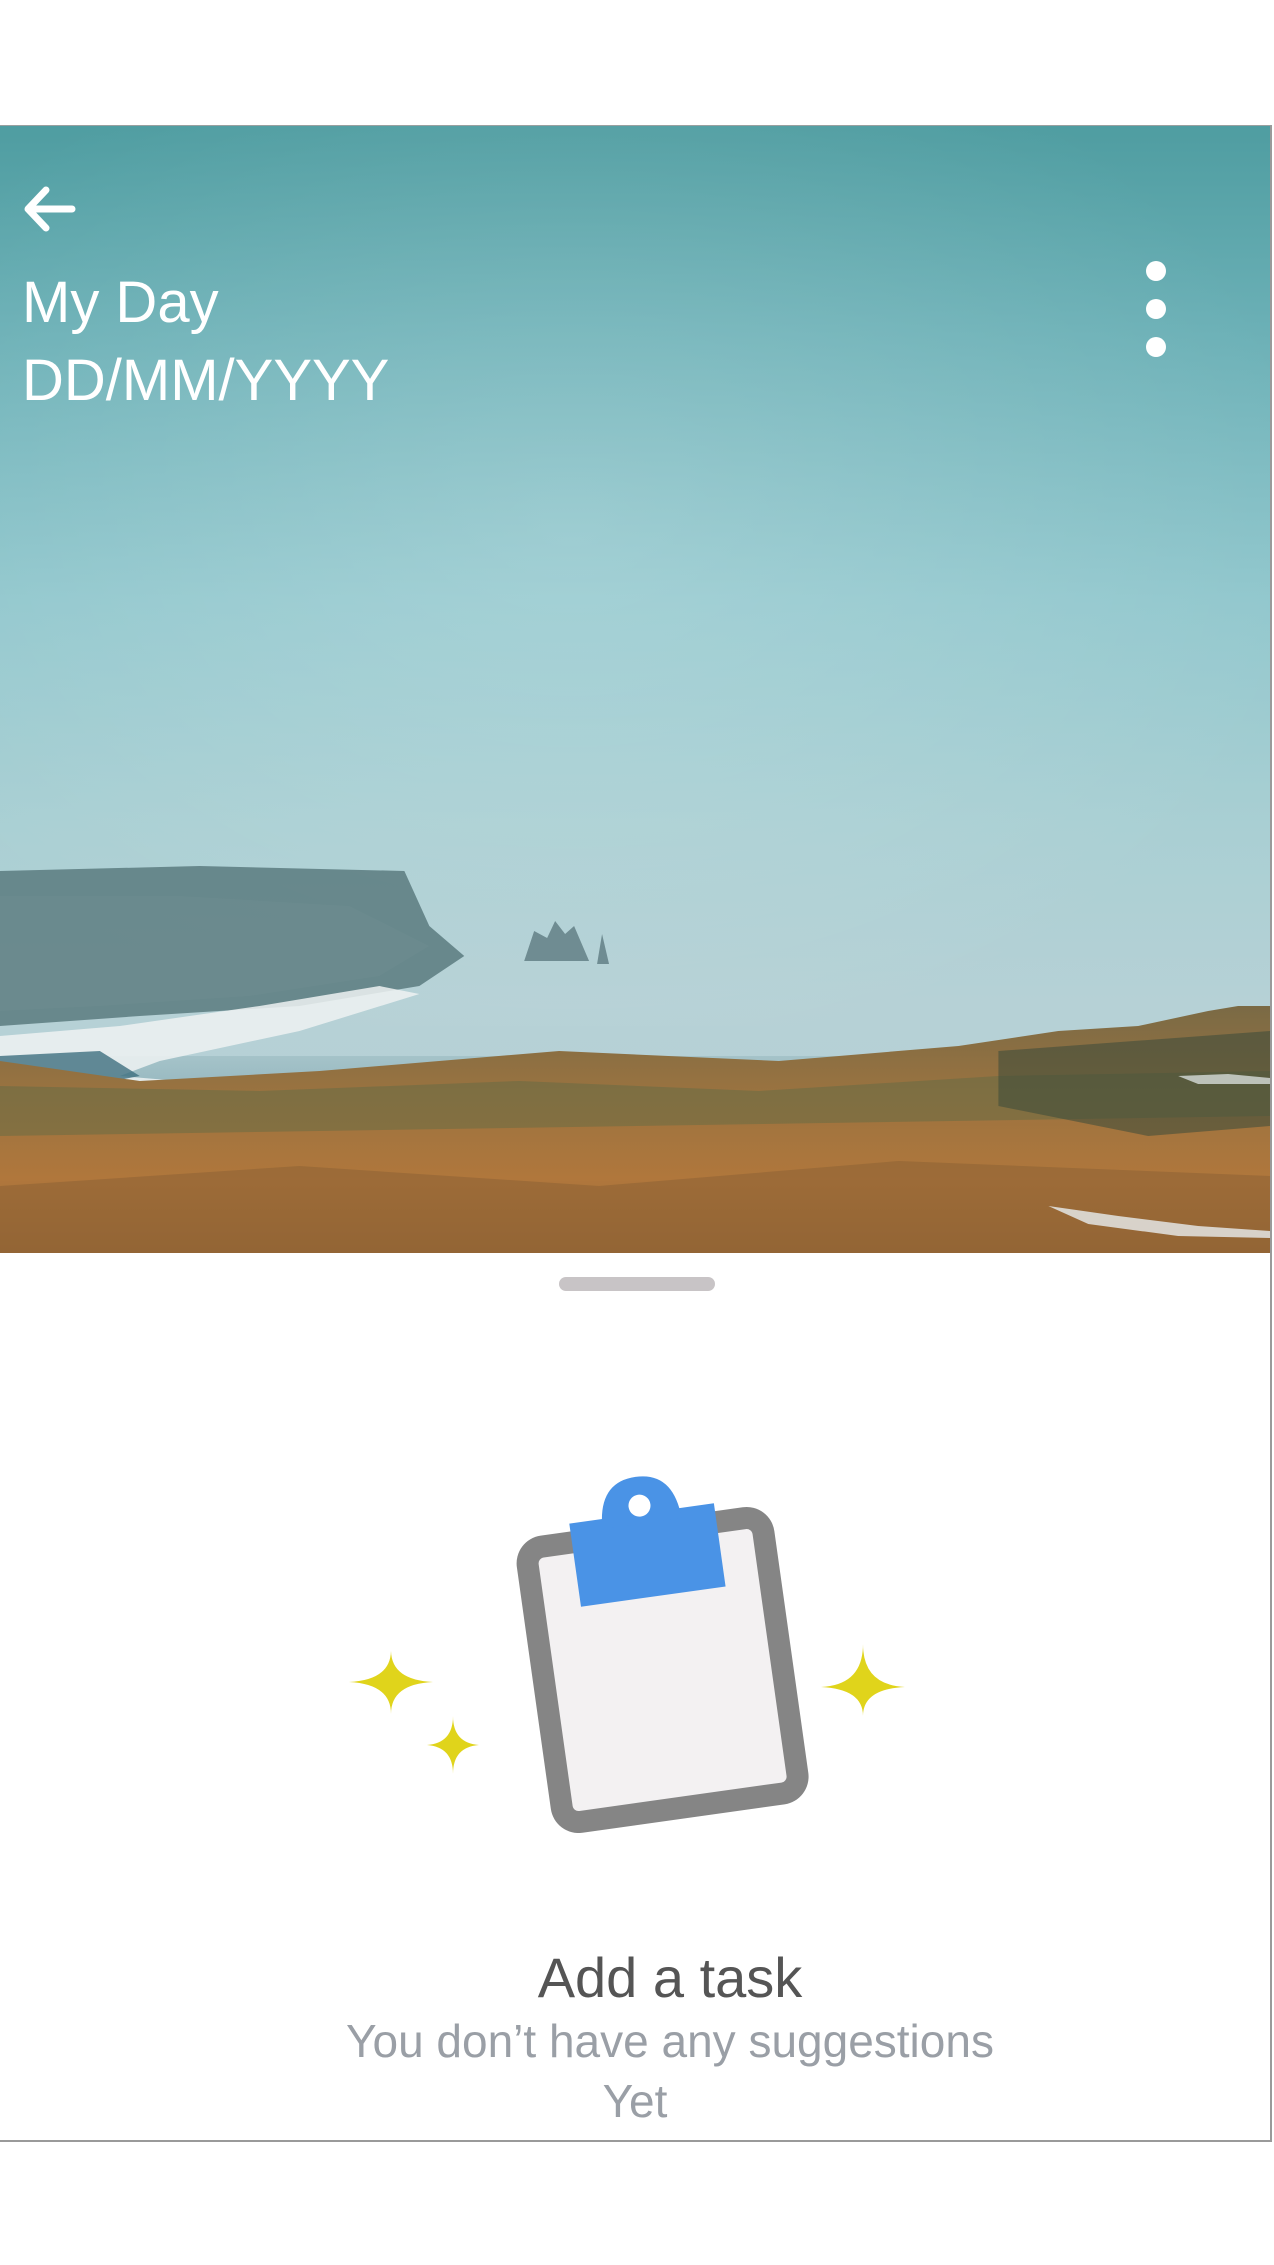 Image resolution: width=1274 pixels, height=2265 pixels. I want to click on arrow-left-icon, so click(50, 209).